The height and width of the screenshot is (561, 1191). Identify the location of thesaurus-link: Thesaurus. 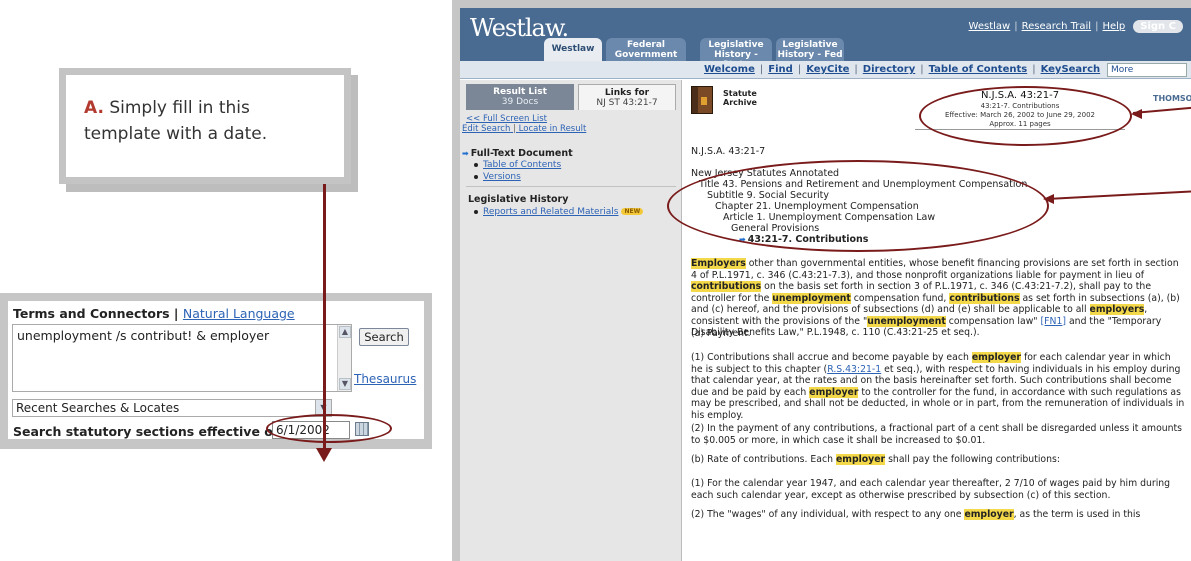
(385, 379).